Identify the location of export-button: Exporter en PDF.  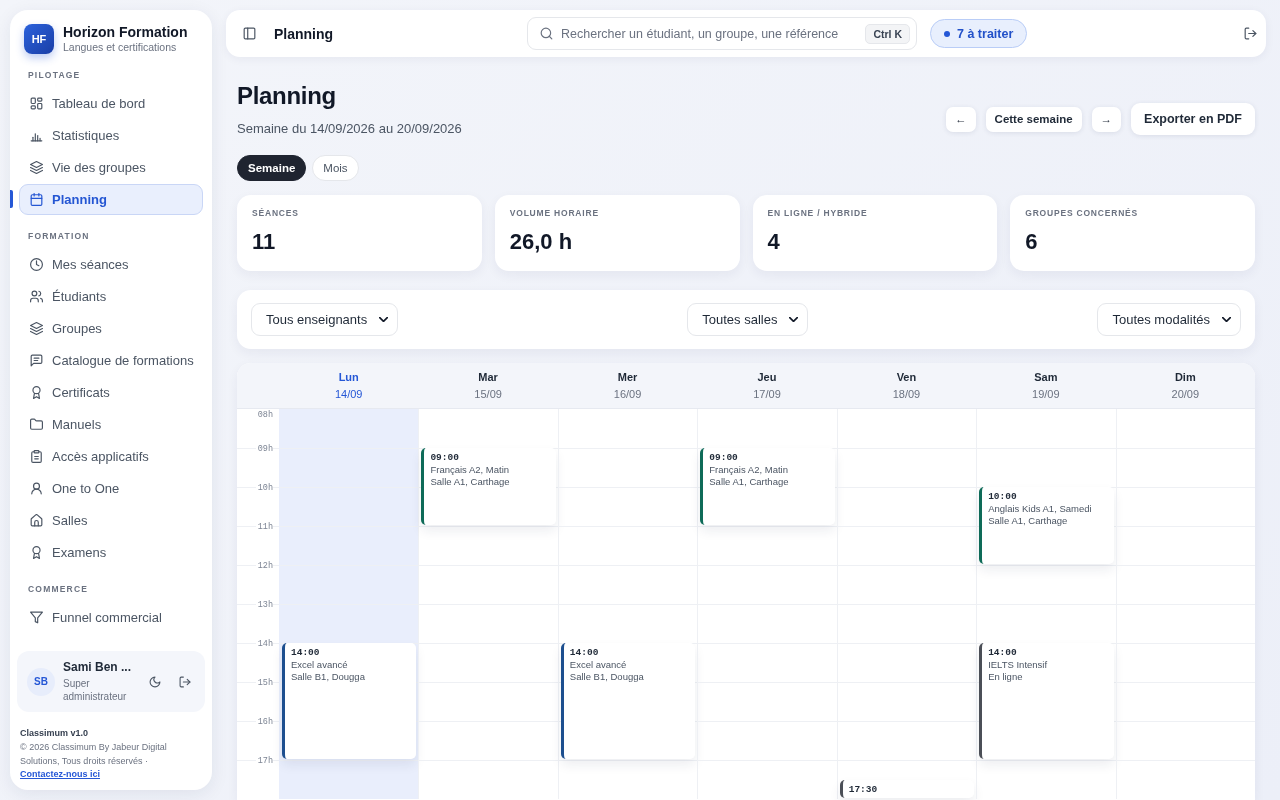
(1193, 119).